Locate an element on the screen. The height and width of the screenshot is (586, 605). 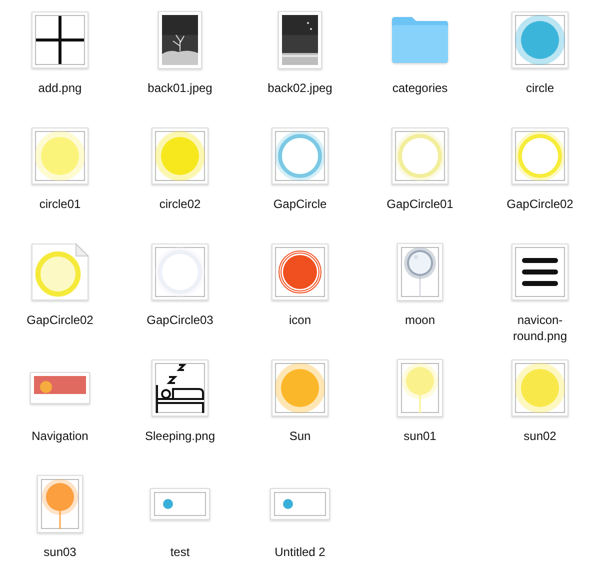
file-name: Sleeping.png is located at coordinates (180, 436).